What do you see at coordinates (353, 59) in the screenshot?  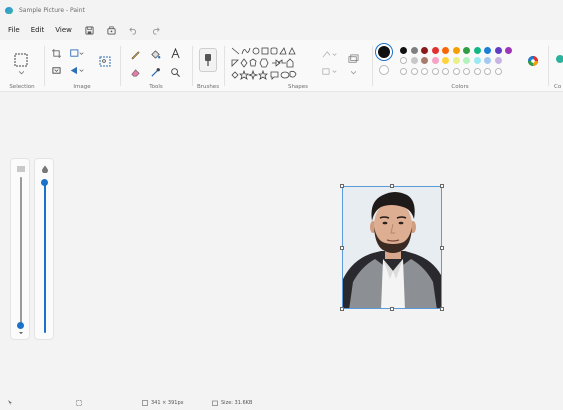 I see `layers-icon` at bounding box center [353, 59].